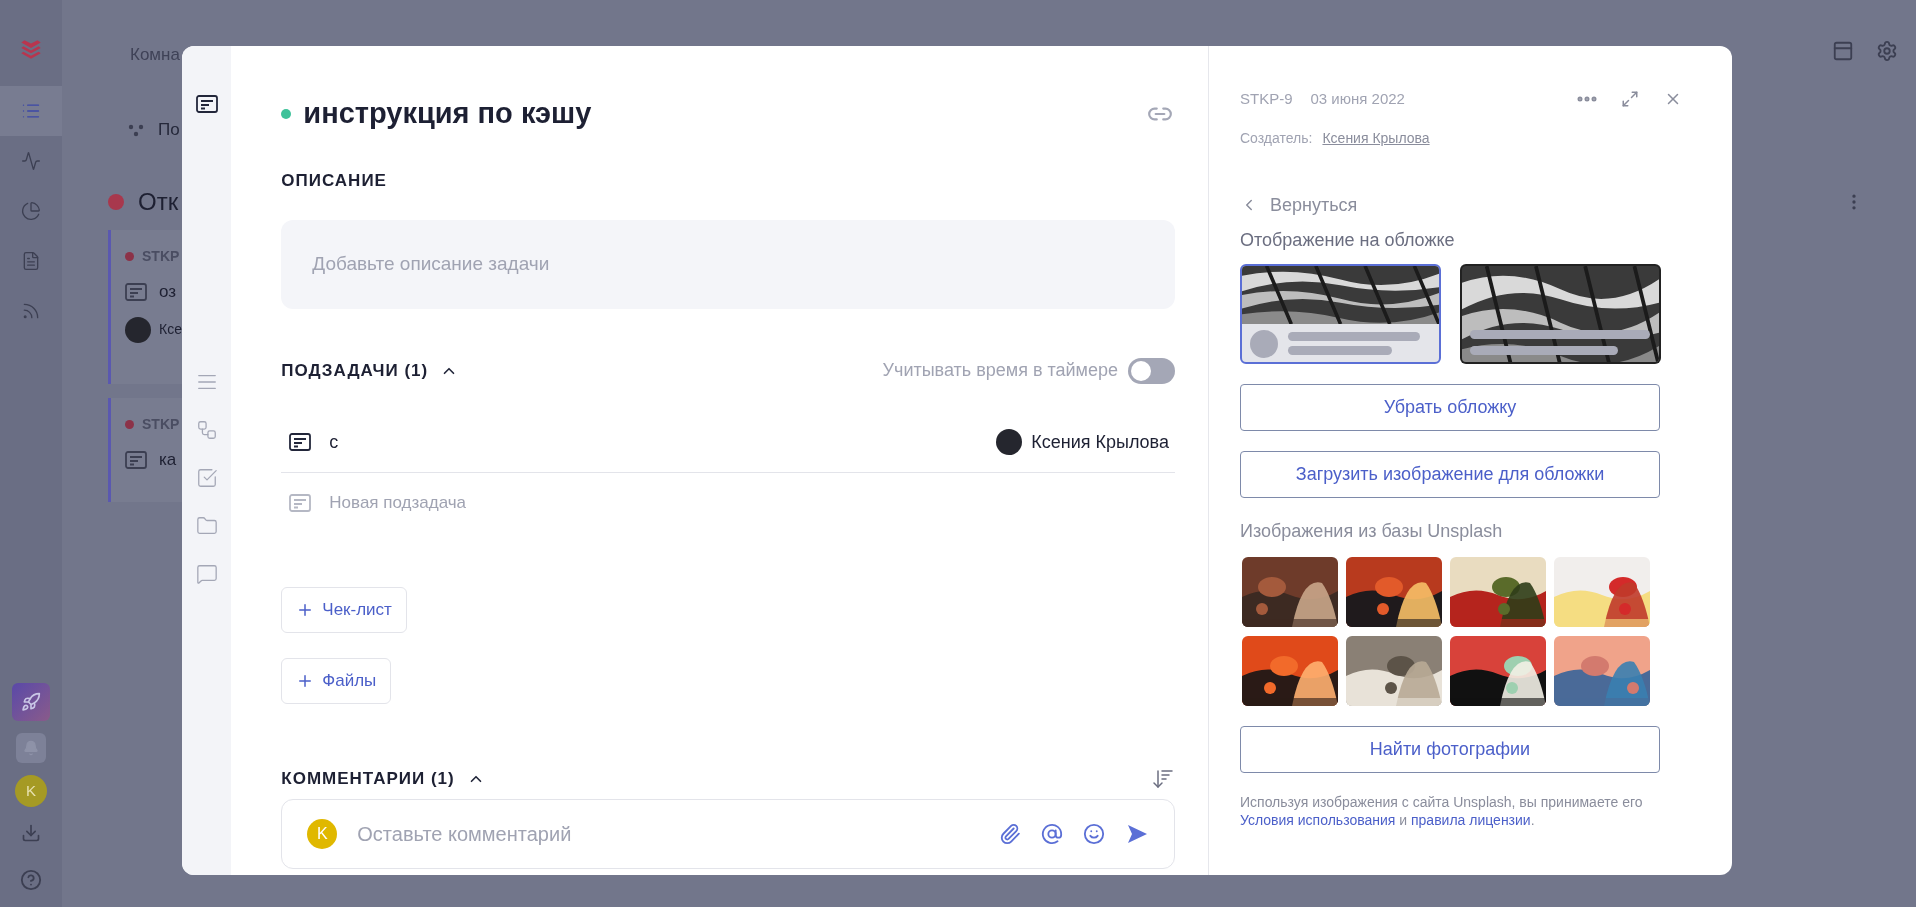 This screenshot has height=907, width=1916. Describe the element at coordinates (1450, 749) in the screenshot. I see `find-photos-button: Найти фотографии` at that location.